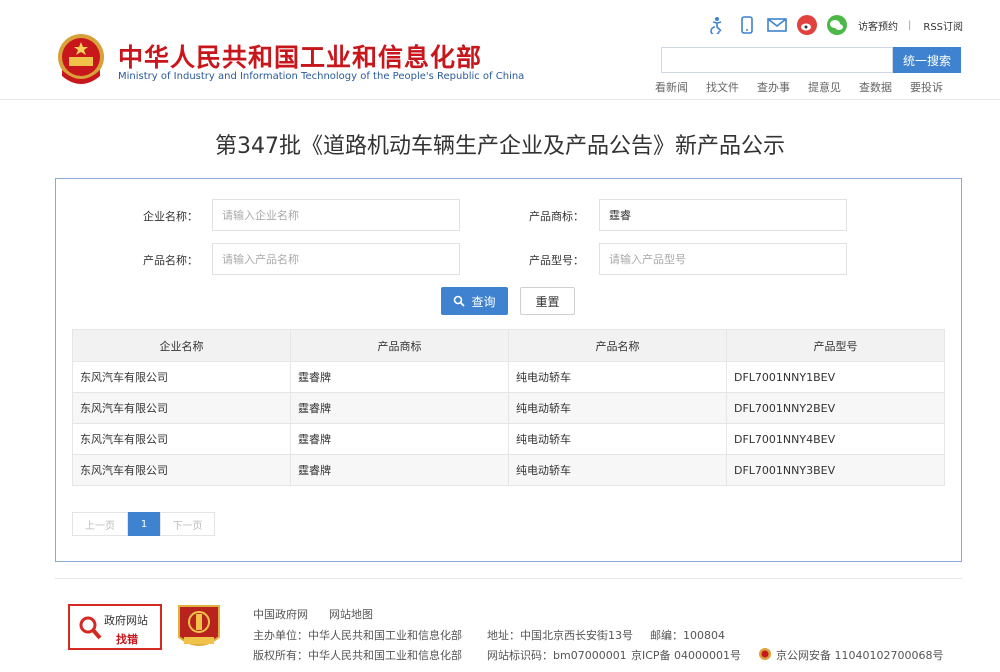  Describe the element at coordinates (617, 345) in the screenshot. I see `column-header-product: 产品名称` at that location.